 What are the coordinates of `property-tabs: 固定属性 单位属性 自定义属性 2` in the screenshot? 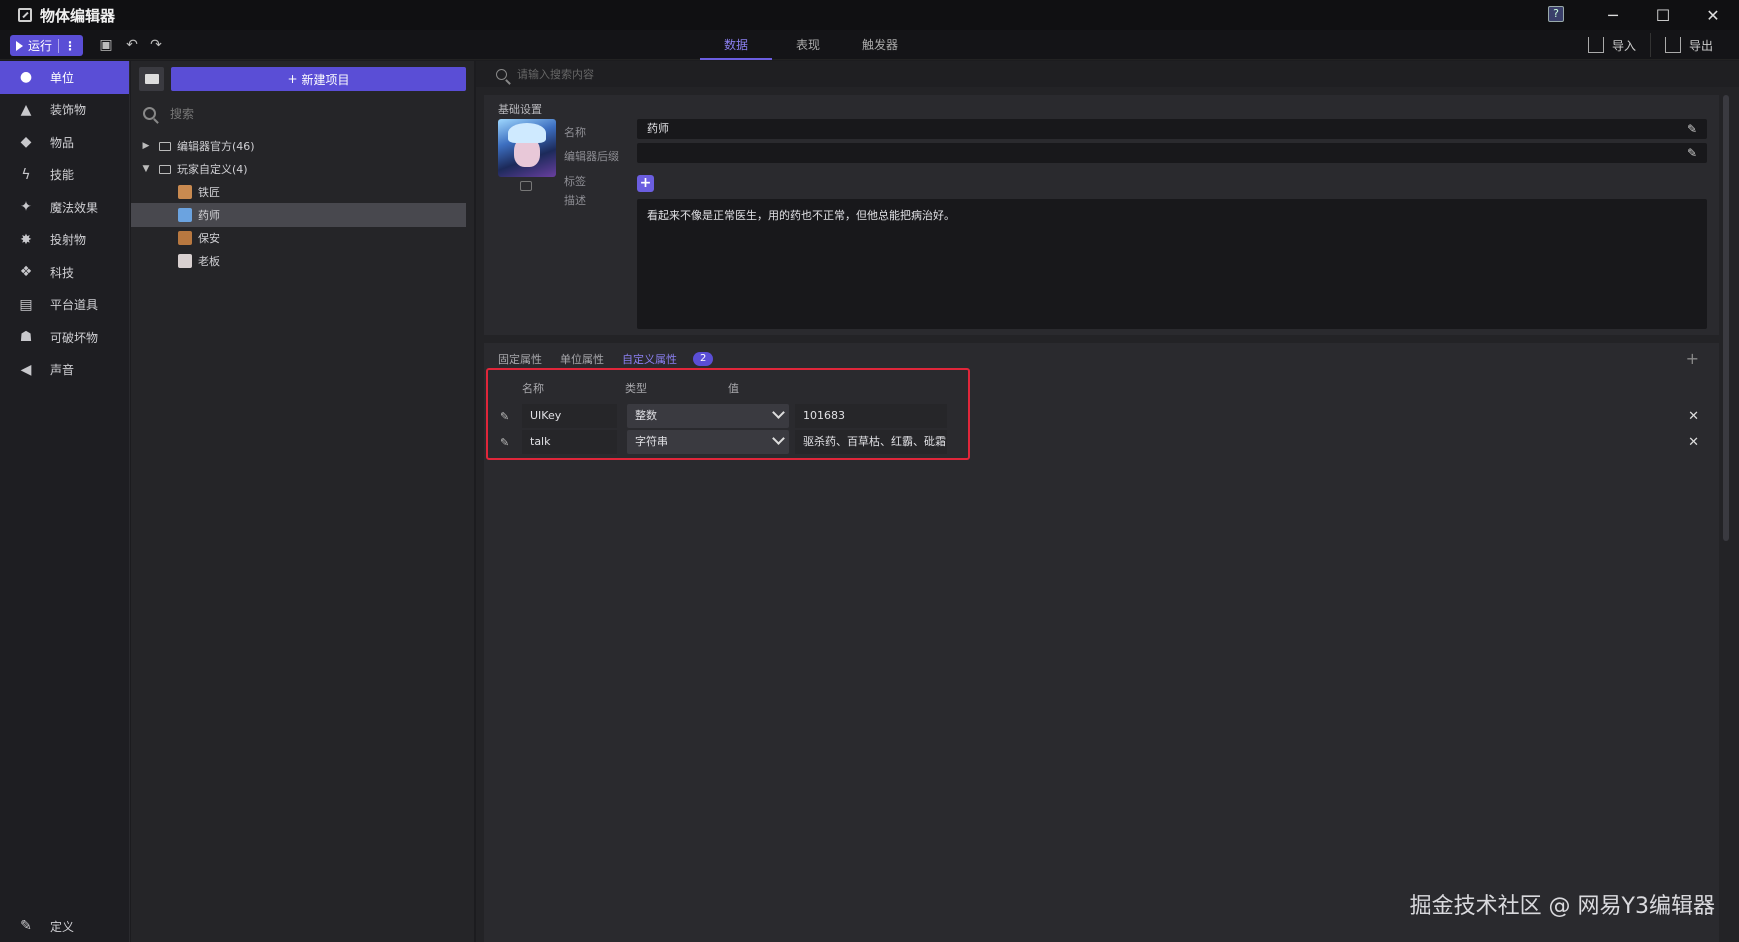 It's located at (606, 359).